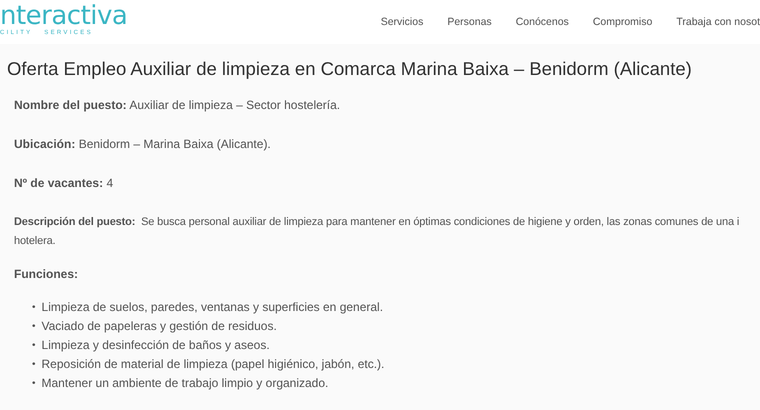  What do you see at coordinates (185, 383) in the screenshot?
I see `function-item: Mantener un ambiente de trabajo limpio y organizado.` at bounding box center [185, 383].